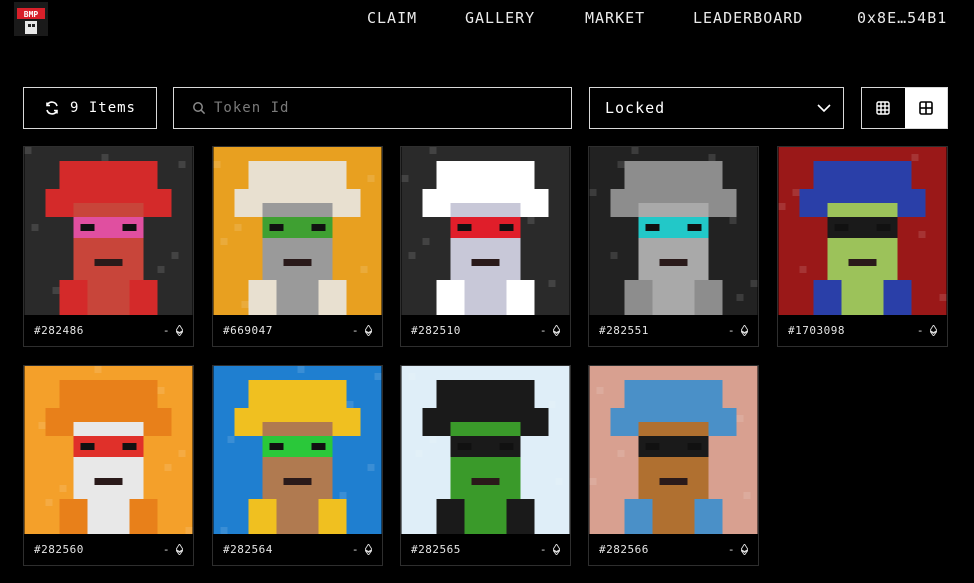 The width and height of the screenshot is (974, 583). I want to click on nft-card: #282565 -, so click(485, 465).